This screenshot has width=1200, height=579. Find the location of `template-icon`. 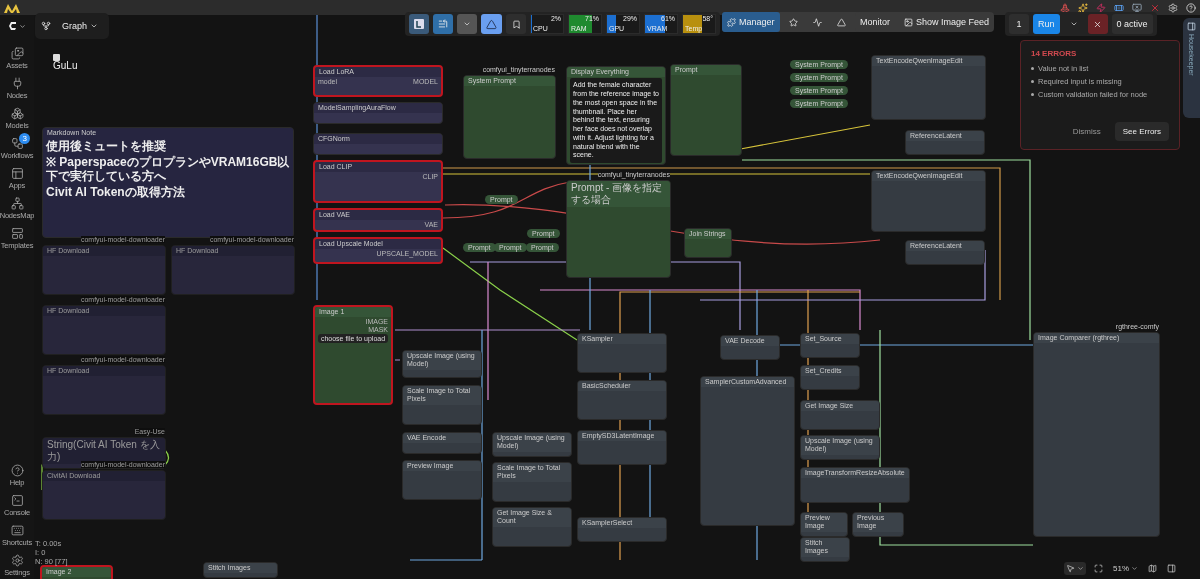

template-icon is located at coordinates (17, 233).